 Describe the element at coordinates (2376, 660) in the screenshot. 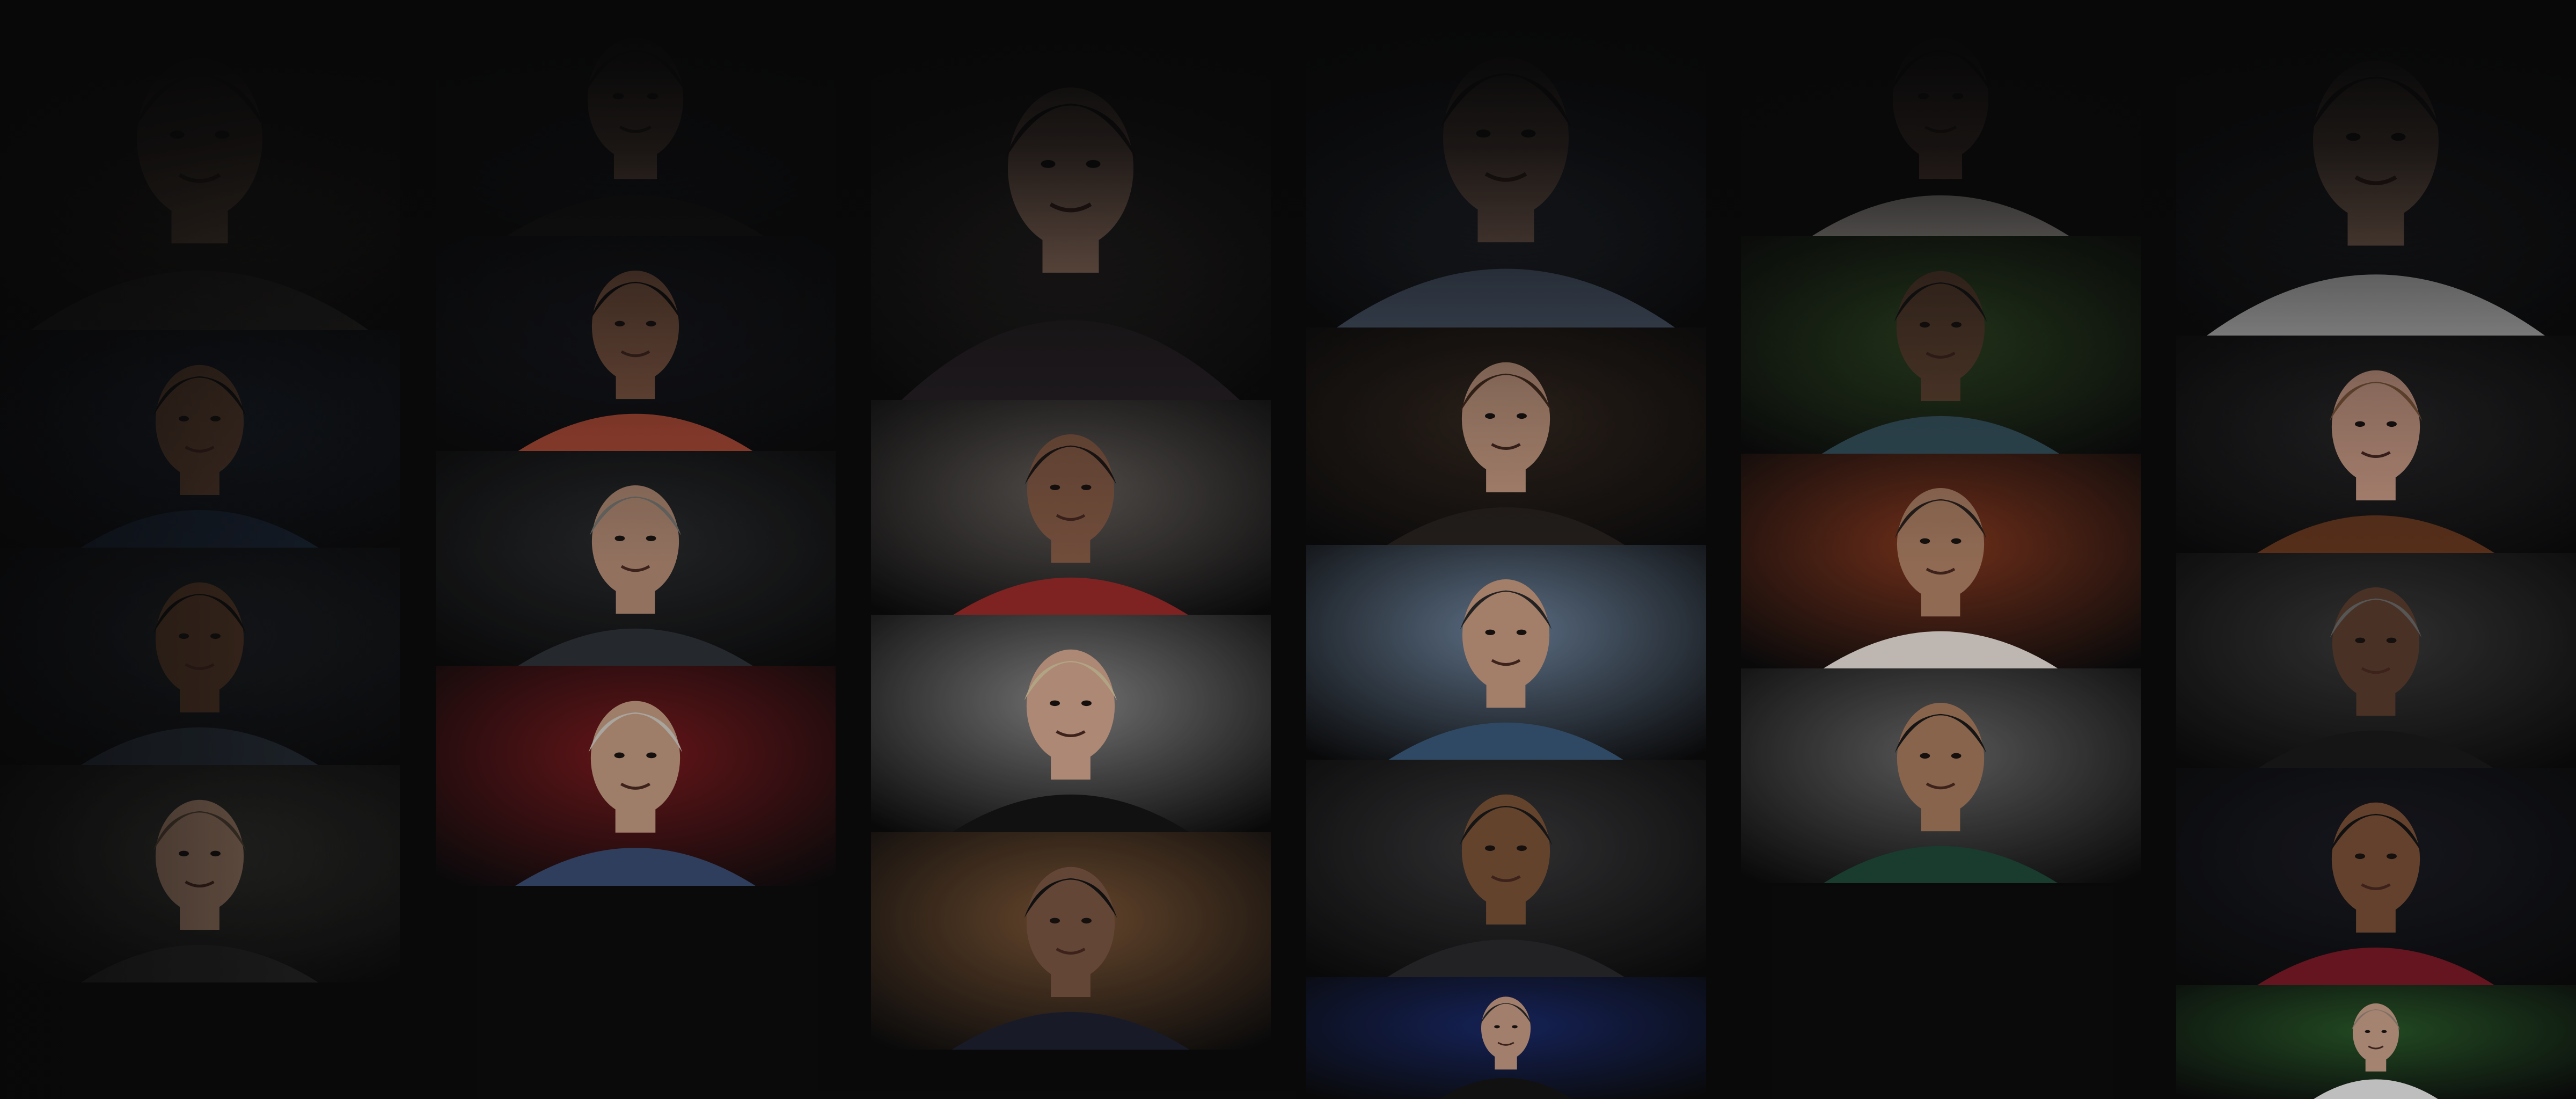

I see `instructor-tile-man-flat-cap` at that location.